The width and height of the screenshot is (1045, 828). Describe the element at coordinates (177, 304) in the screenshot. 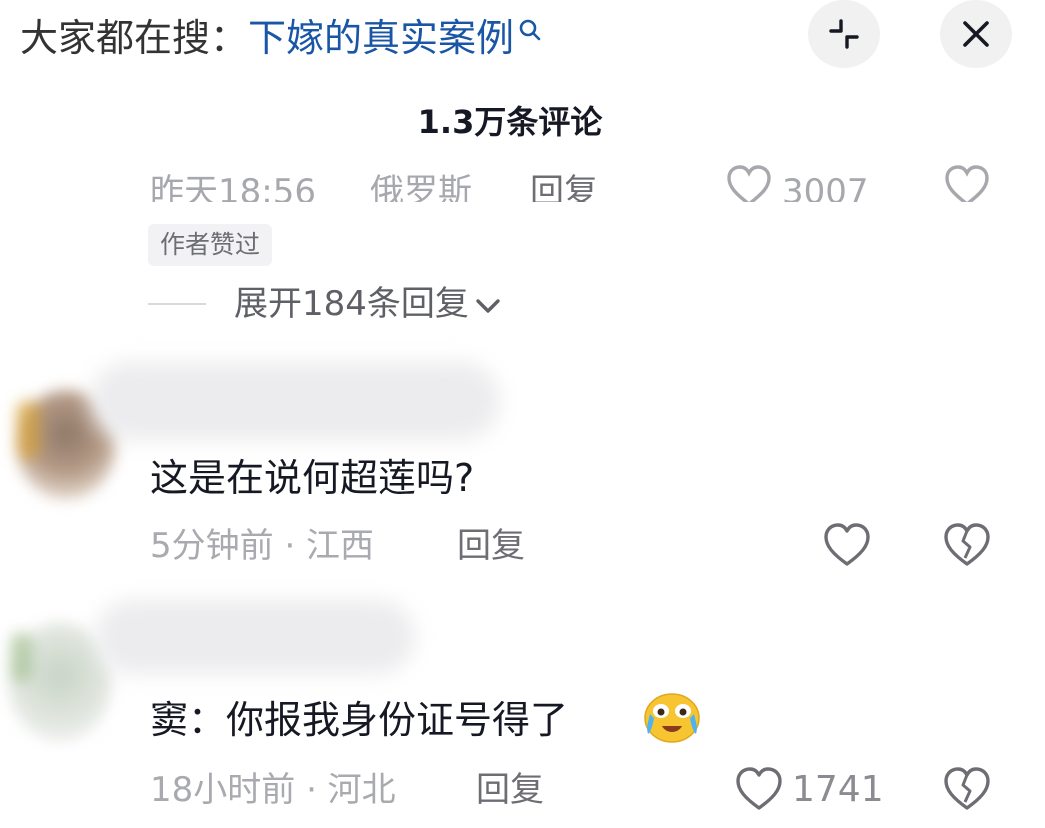

I see `expand-divider` at that location.